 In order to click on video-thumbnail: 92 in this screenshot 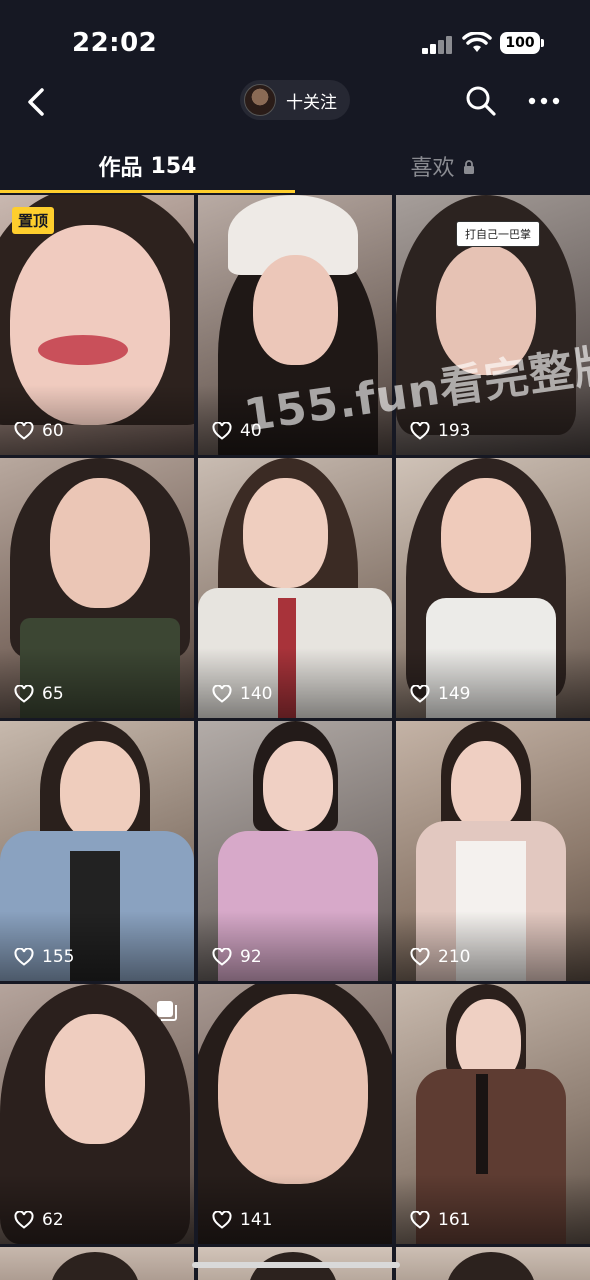, I will do `click(295, 851)`.